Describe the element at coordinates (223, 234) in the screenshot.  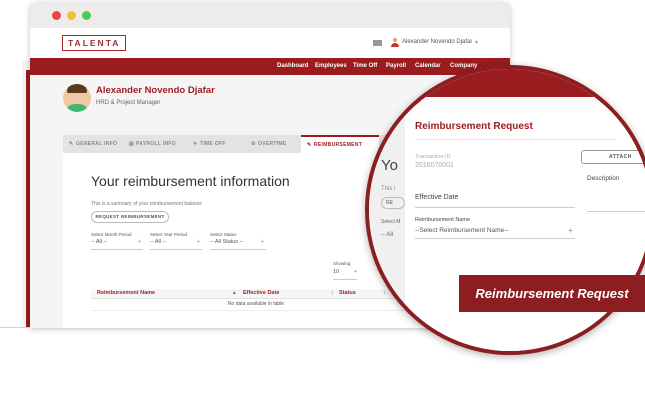
I see `filter-status-label: Select Status` at that location.